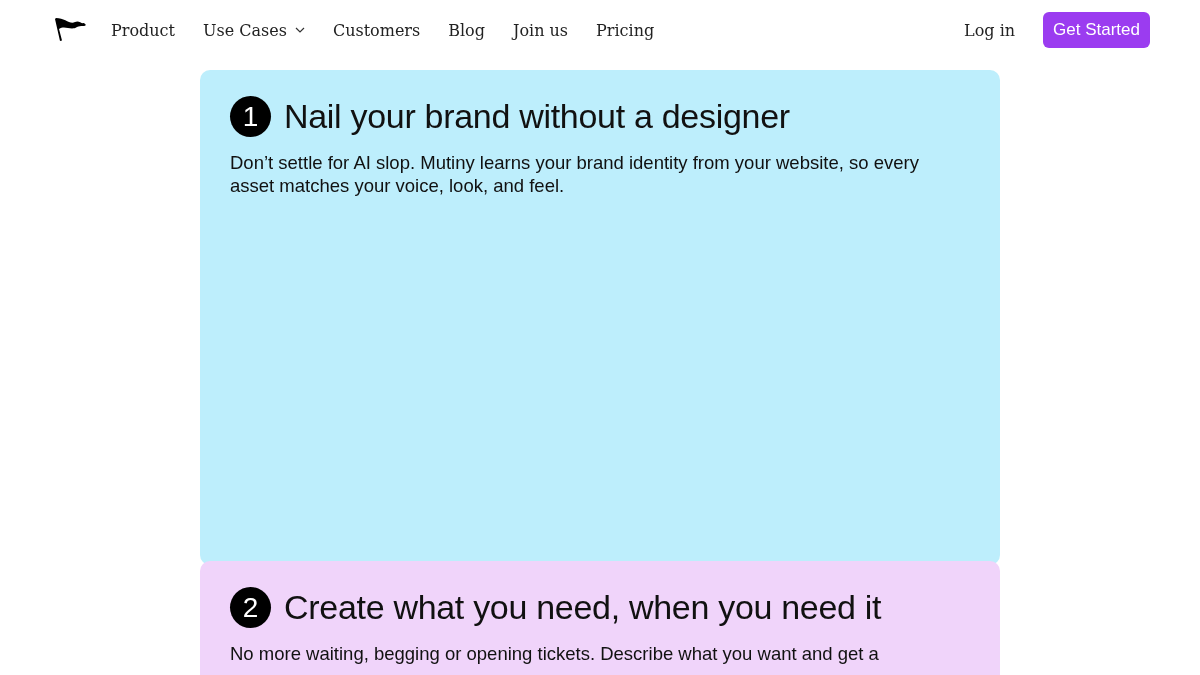  I want to click on step-number-badge: 2, so click(250, 607).